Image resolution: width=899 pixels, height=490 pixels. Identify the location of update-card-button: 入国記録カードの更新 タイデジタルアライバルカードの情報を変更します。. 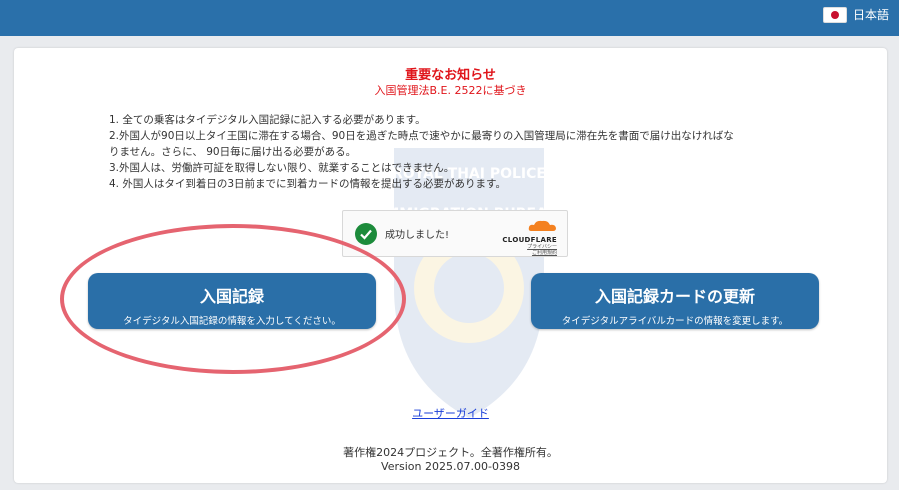
(675, 301).